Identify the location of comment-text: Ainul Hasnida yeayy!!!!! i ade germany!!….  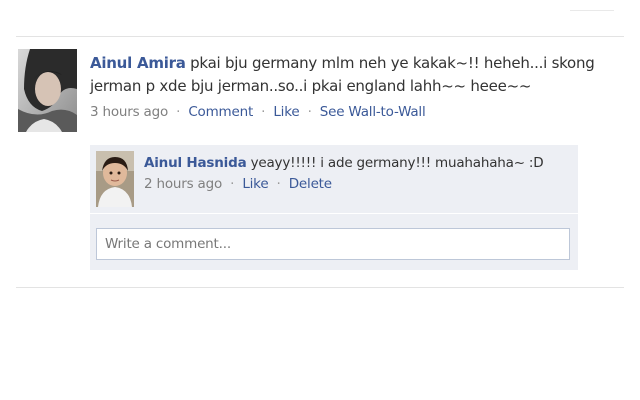
(356, 163).